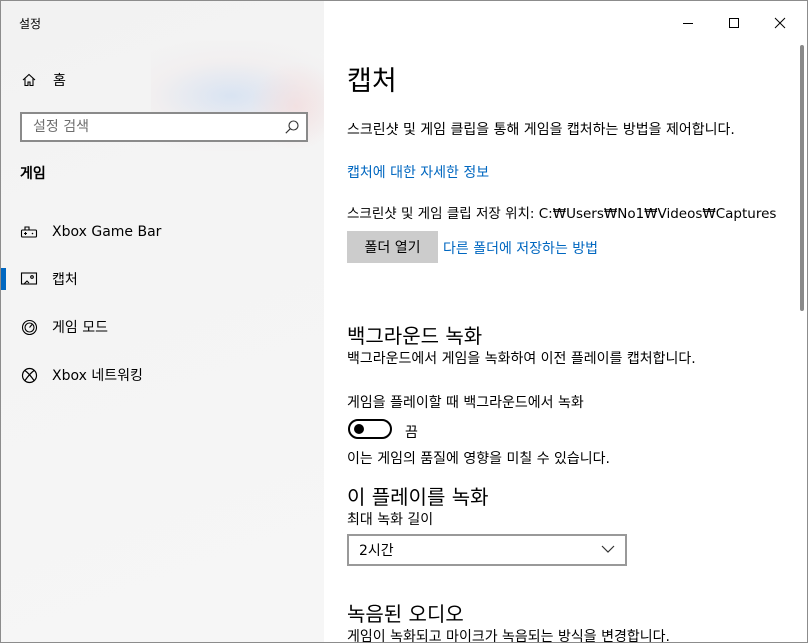 Image resolution: width=808 pixels, height=643 pixels. I want to click on nav-home-label: 홈, so click(59, 81).